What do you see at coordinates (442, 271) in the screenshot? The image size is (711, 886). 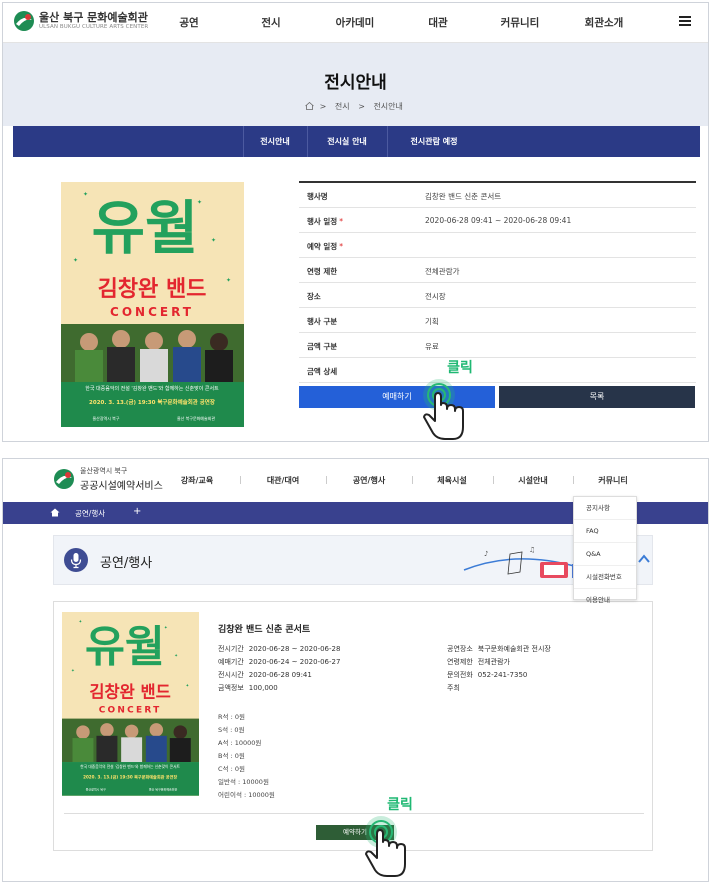 I see `info-value: 전체관람가` at bounding box center [442, 271].